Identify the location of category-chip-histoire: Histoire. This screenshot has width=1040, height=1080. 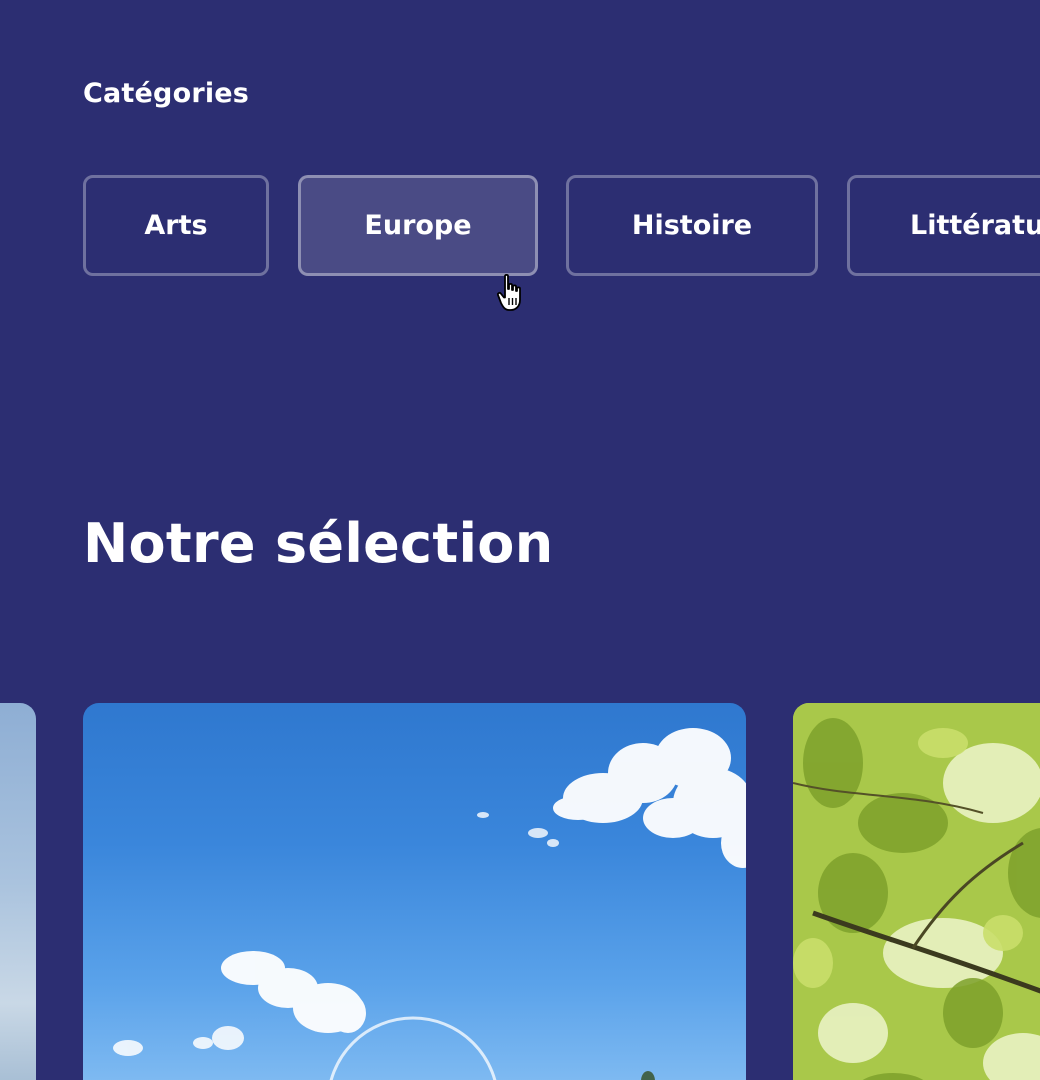
(692, 225).